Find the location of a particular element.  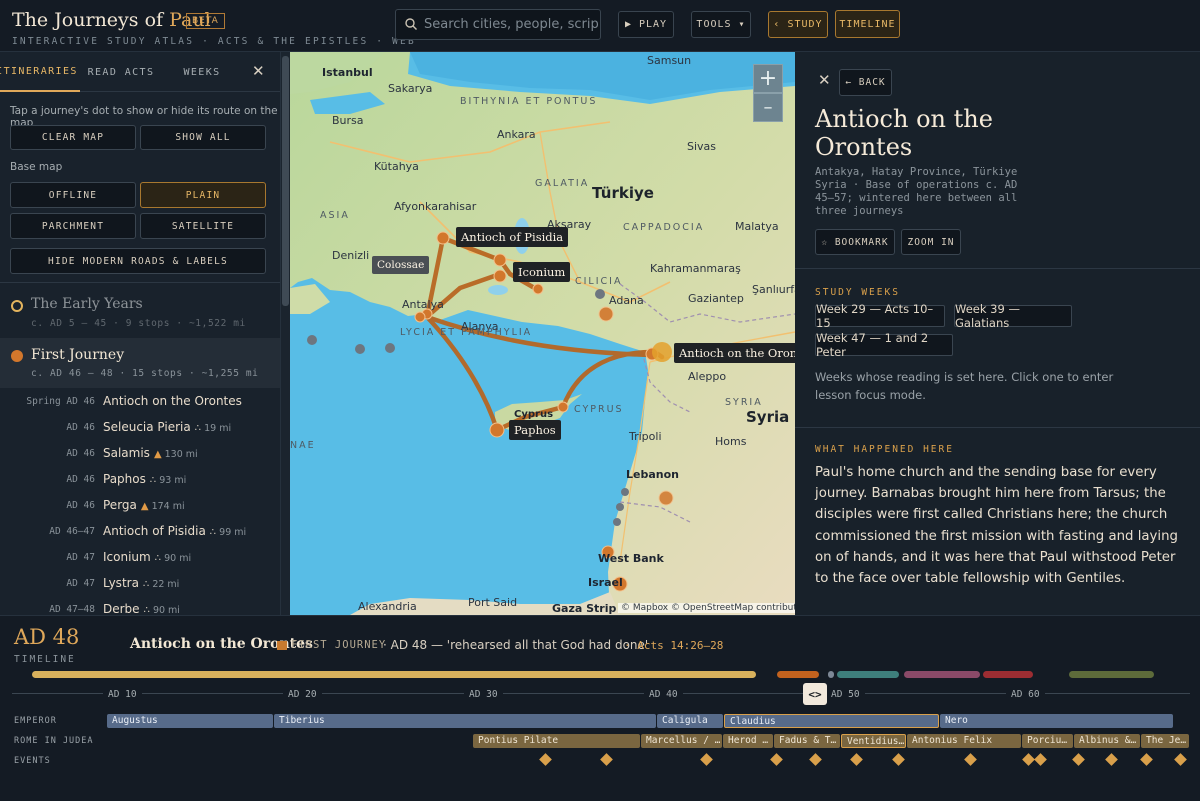

map-zoom-in-button: + is located at coordinates (768, 78).